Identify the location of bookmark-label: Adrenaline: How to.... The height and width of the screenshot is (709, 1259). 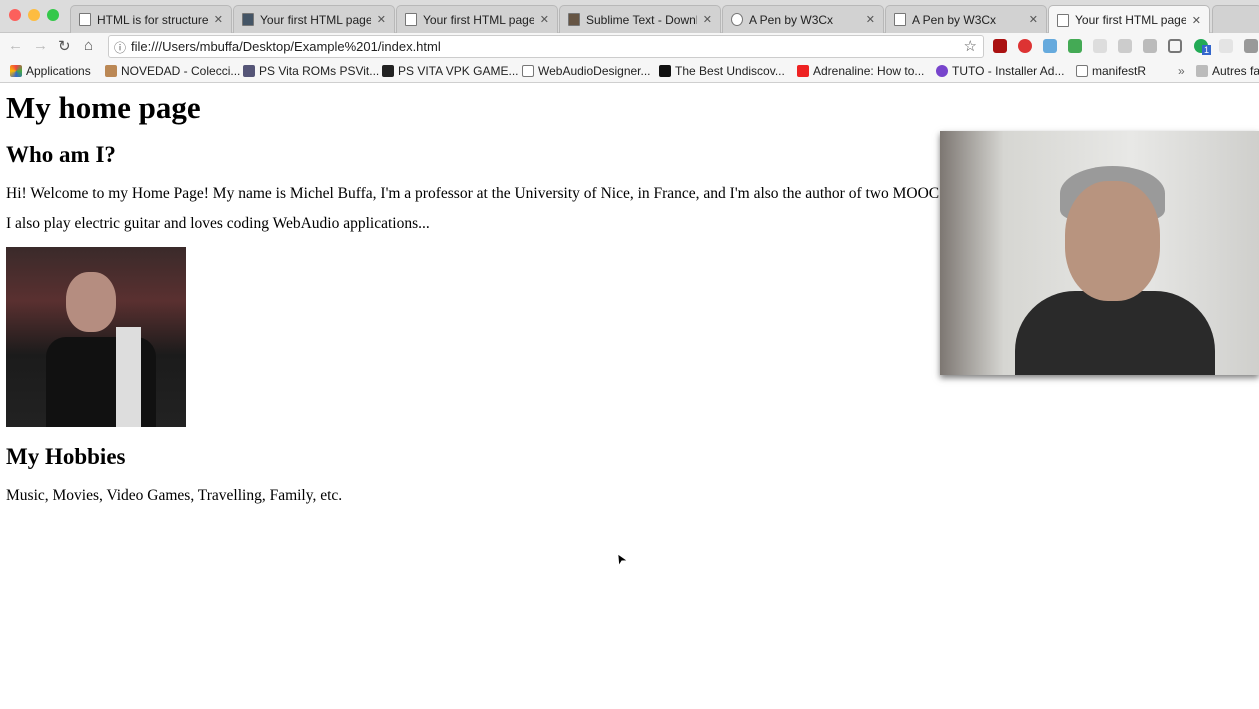
(869, 71).